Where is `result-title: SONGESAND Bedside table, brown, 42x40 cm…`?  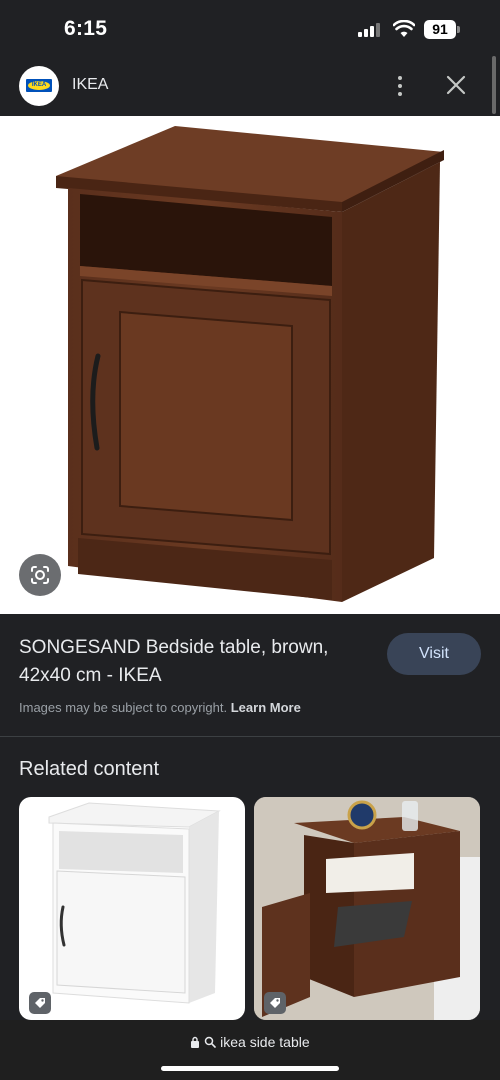 result-title: SONGESAND Bedside table, brown, 42x40 cm… is located at coordinates (199, 662).